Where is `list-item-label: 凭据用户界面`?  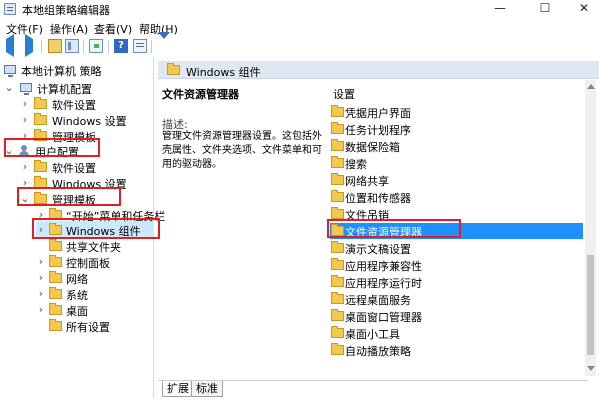 list-item-label: 凭据用户界面 is located at coordinates (378, 113).